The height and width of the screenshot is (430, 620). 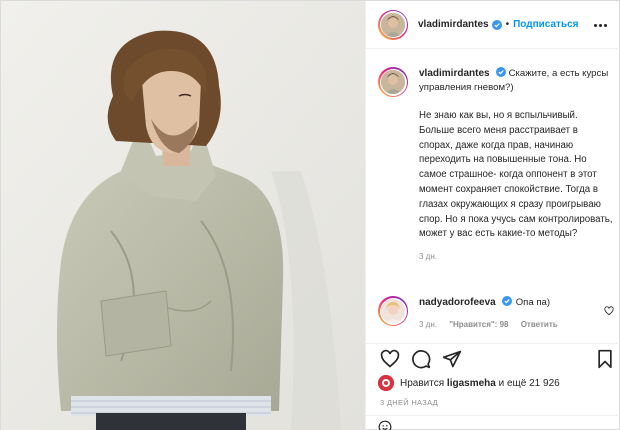 I want to click on post-timestamp: 3 ДНЕЙ НАЗАД, so click(x=409, y=402).